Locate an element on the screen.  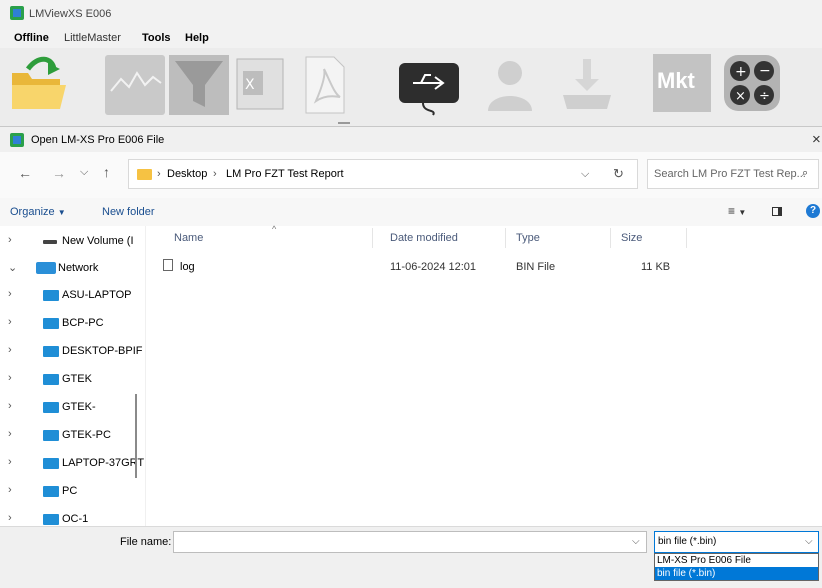
address-dropdown-icon: ⌵ is located at coordinates (585, 174).